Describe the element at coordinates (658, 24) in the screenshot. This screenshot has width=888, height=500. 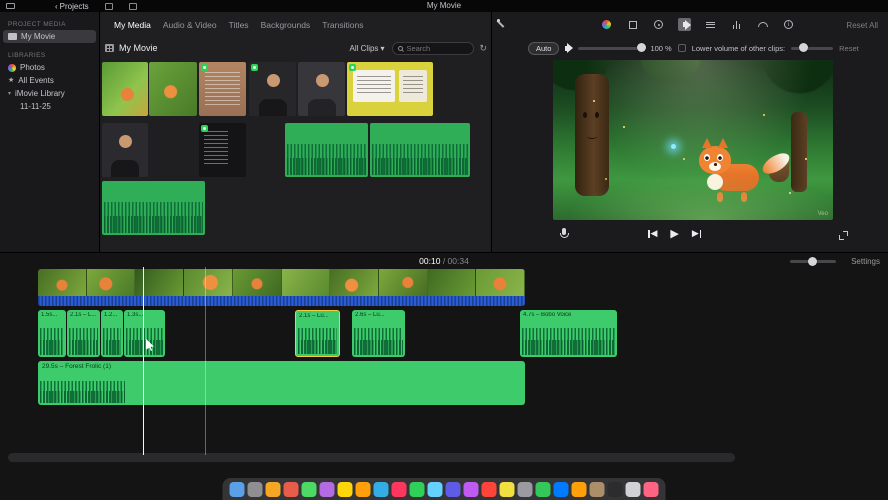
I see `stabilization-icon` at that location.